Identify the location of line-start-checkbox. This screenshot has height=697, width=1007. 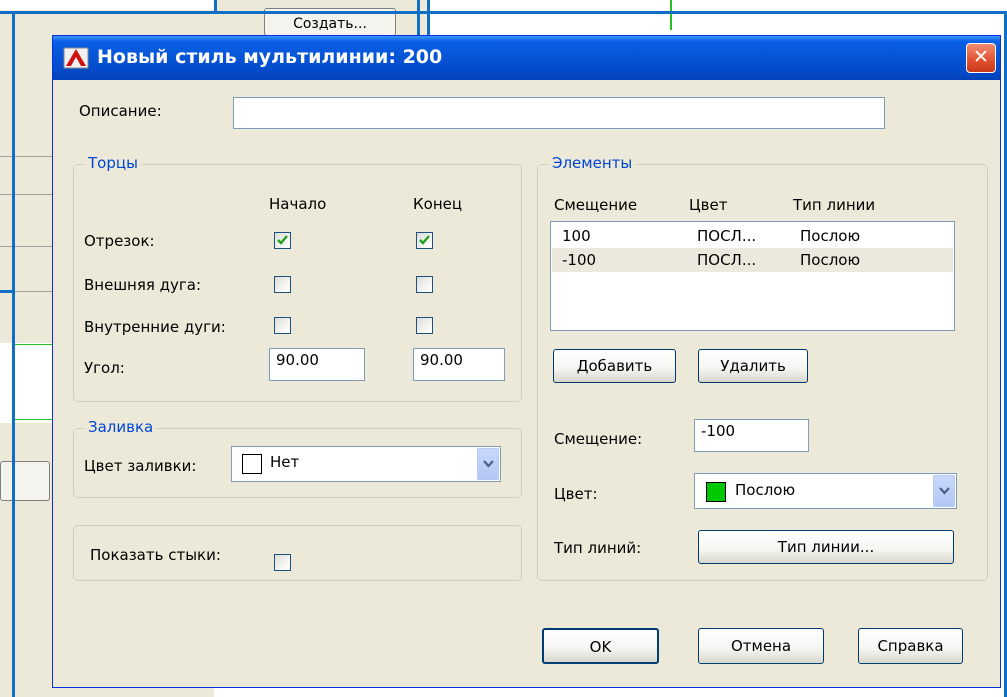
(282, 240).